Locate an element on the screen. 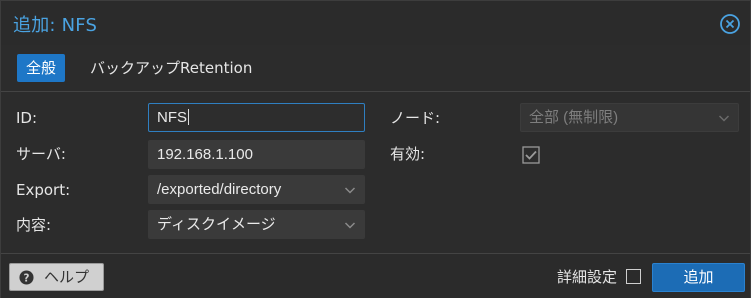  text-cursor is located at coordinates (188, 117).